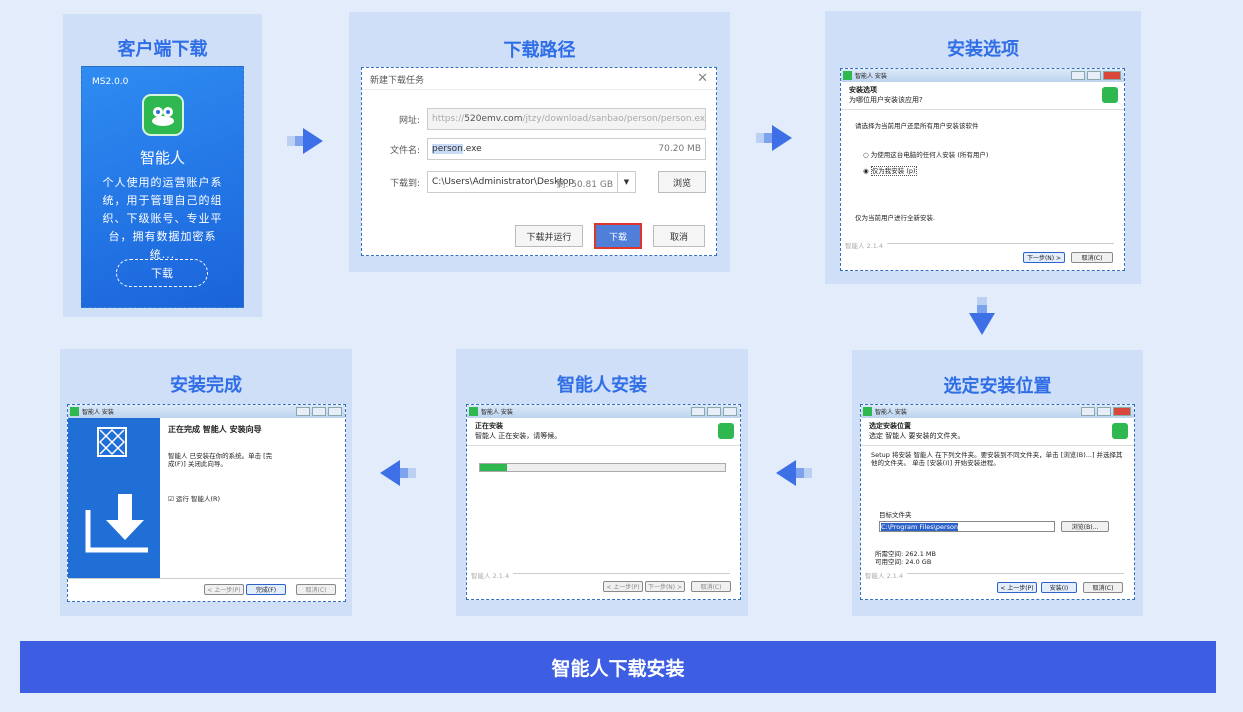 The width and height of the screenshot is (1243, 712). Describe the element at coordinates (215, 429) in the screenshot. I see `finish-heading: 正在完成 智能人 安装向导` at that location.